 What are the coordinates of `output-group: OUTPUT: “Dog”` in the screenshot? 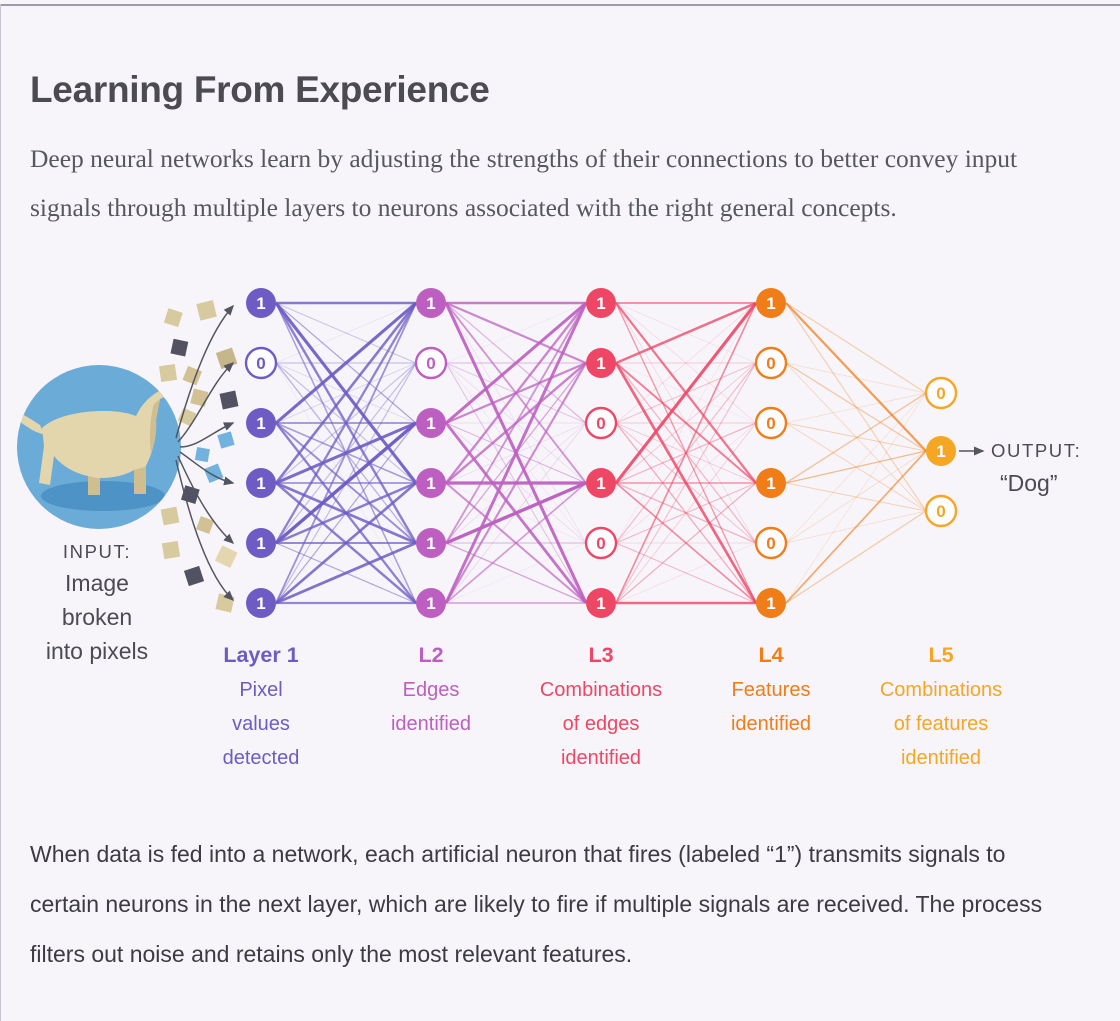 It's located at (1020, 468).